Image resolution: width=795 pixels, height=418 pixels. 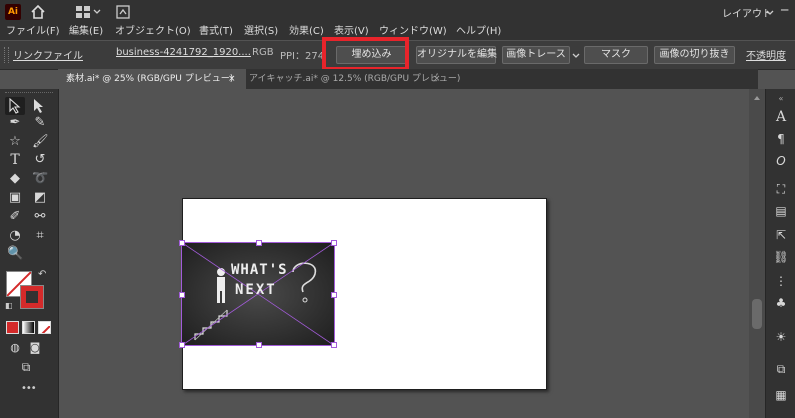 I want to click on curvature-tool-icon: ✎, so click(x=40, y=123).